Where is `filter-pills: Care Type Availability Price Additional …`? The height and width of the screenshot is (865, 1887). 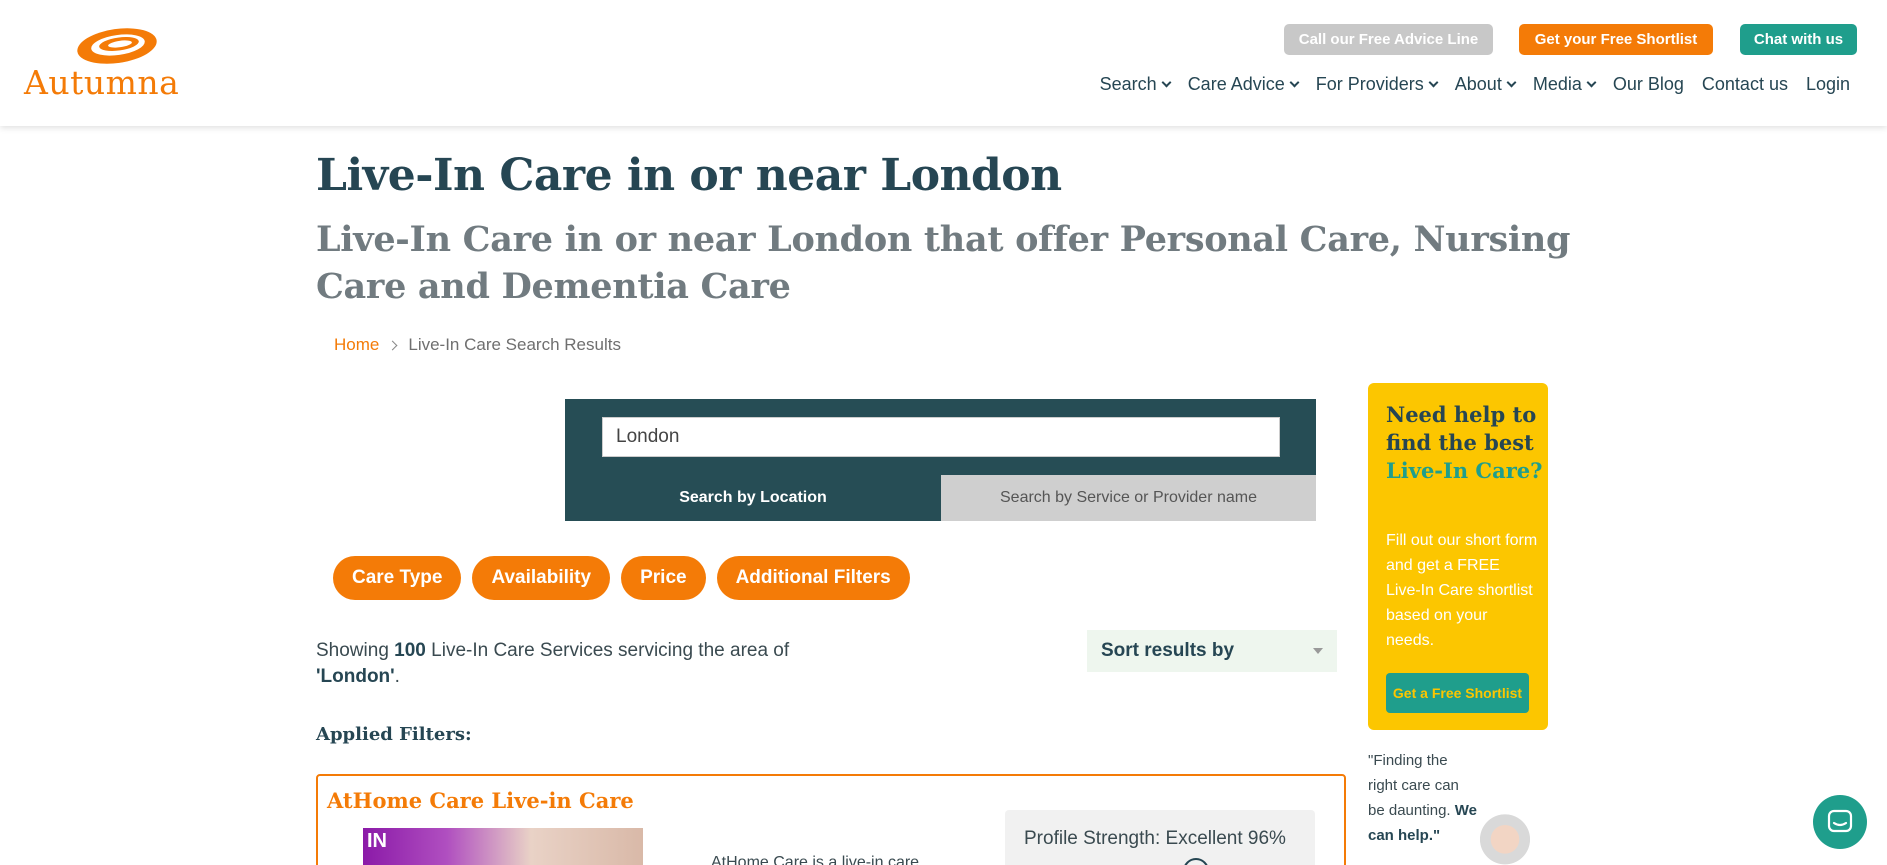 filter-pills: Care Type Availability Price Additional … is located at coordinates (627, 578).